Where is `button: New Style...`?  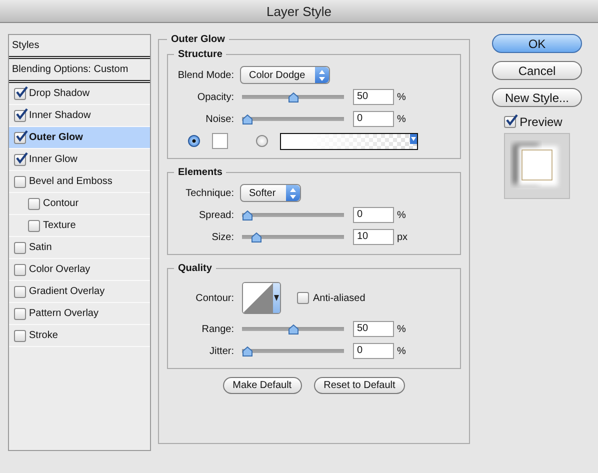
button: New Style... is located at coordinates (537, 97).